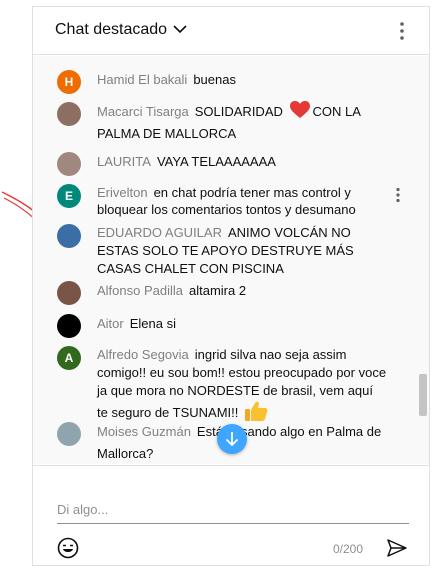  I want to click on author-name: EDUARDO AGUILAR, so click(159, 232).